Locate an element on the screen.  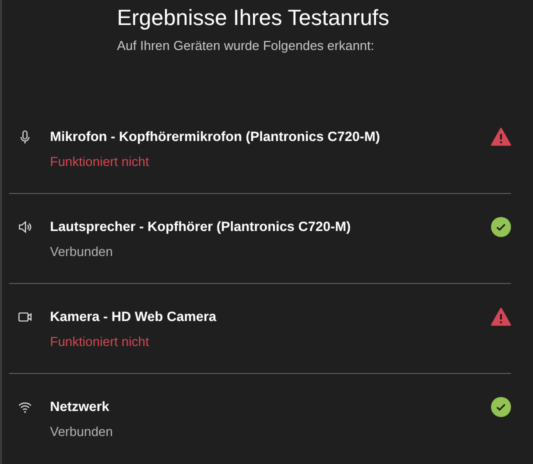
device-name: Lautsprecher - Kopfhörer (Plantronics C720-M) is located at coordinates (201, 227).